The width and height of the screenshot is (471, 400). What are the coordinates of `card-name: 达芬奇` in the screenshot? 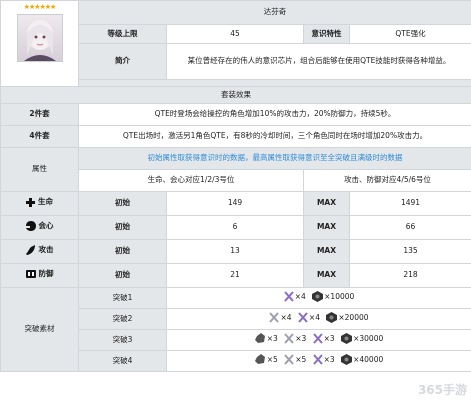 It's located at (274, 12).